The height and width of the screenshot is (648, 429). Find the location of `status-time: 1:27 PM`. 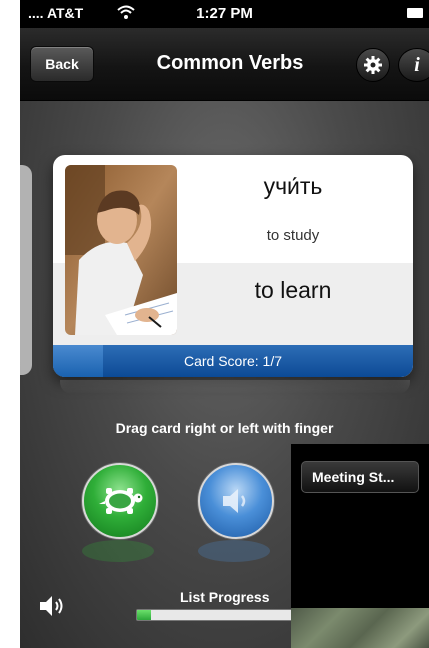

status-time: 1:27 PM is located at coordinates (224, 13).